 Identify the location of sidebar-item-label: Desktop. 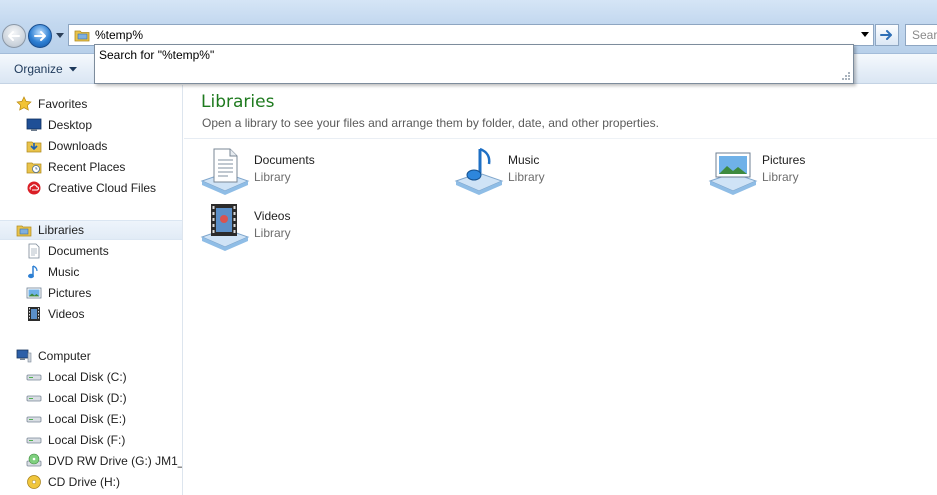
(70, 125).